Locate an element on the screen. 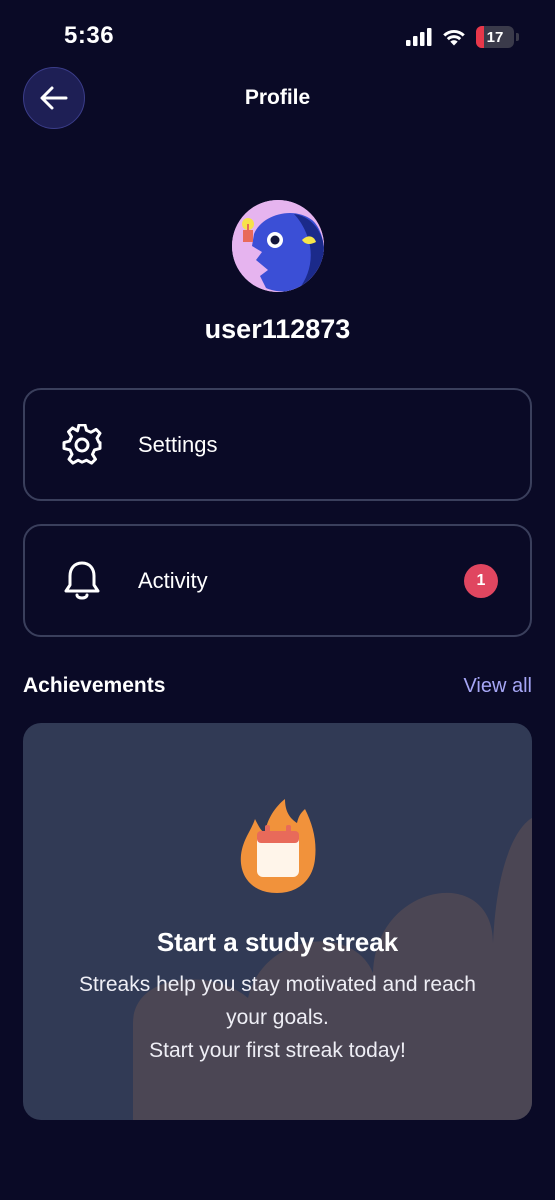 This screenshot has width=555, height=1200. activity-label: Activity is located at coordinates (173, 580).